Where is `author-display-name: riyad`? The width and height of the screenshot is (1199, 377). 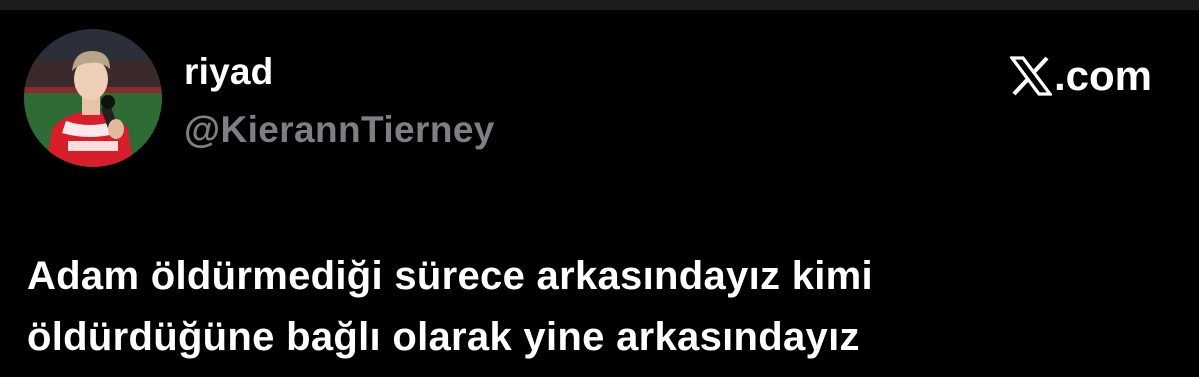 author-display-name: riyad is located at coordinates (228, 72).